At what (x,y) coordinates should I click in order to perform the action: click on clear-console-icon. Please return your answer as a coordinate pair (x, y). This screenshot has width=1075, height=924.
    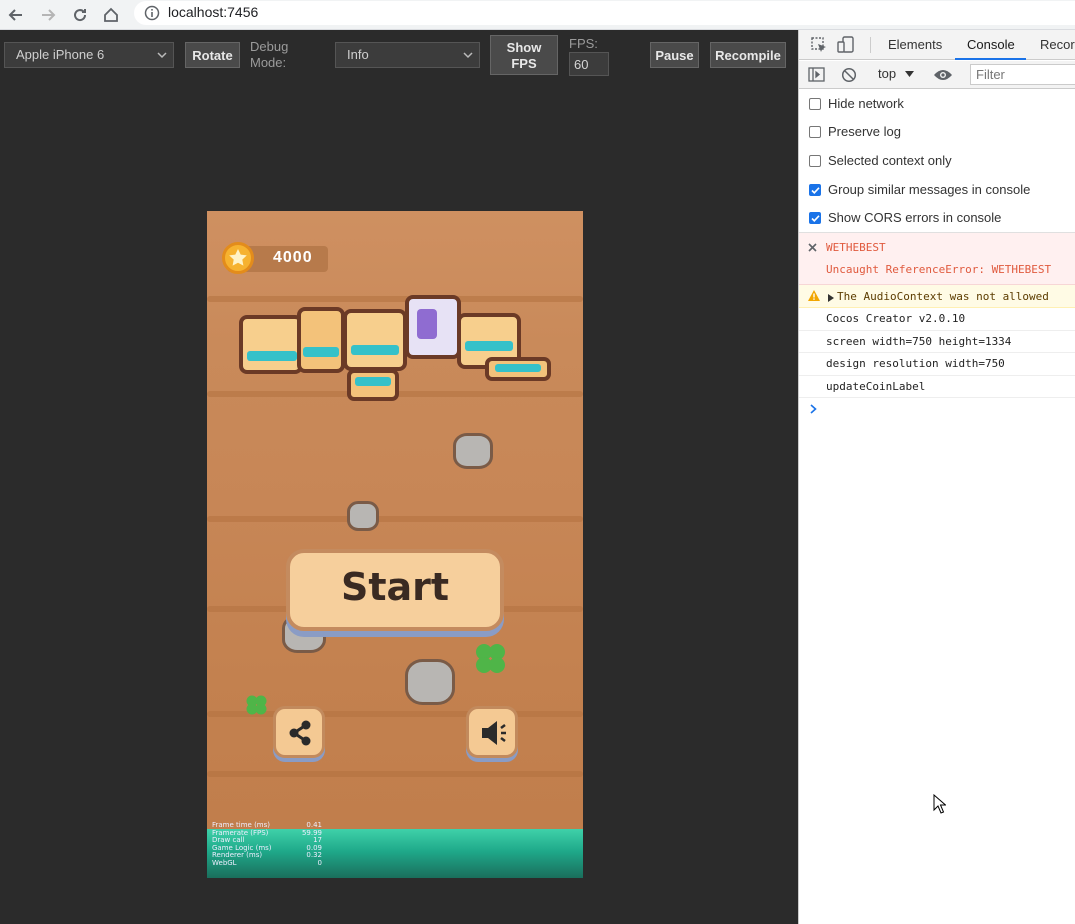
    Looking at the image, I should click on (849, 77).